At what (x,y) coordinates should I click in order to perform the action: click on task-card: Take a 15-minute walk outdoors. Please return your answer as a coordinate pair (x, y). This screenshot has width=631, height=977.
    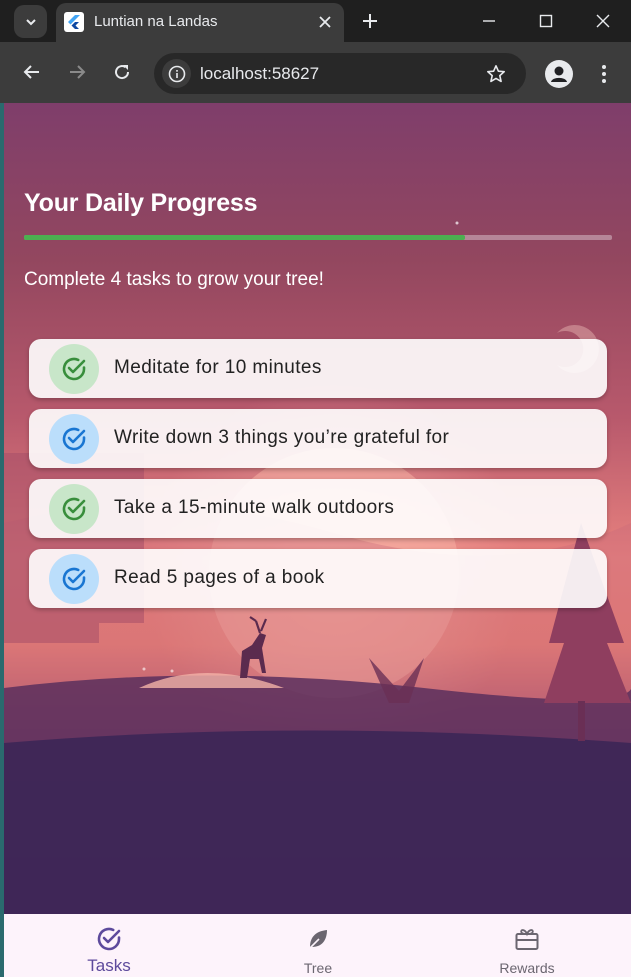
    Looking at the image, I should click on (318, 508).